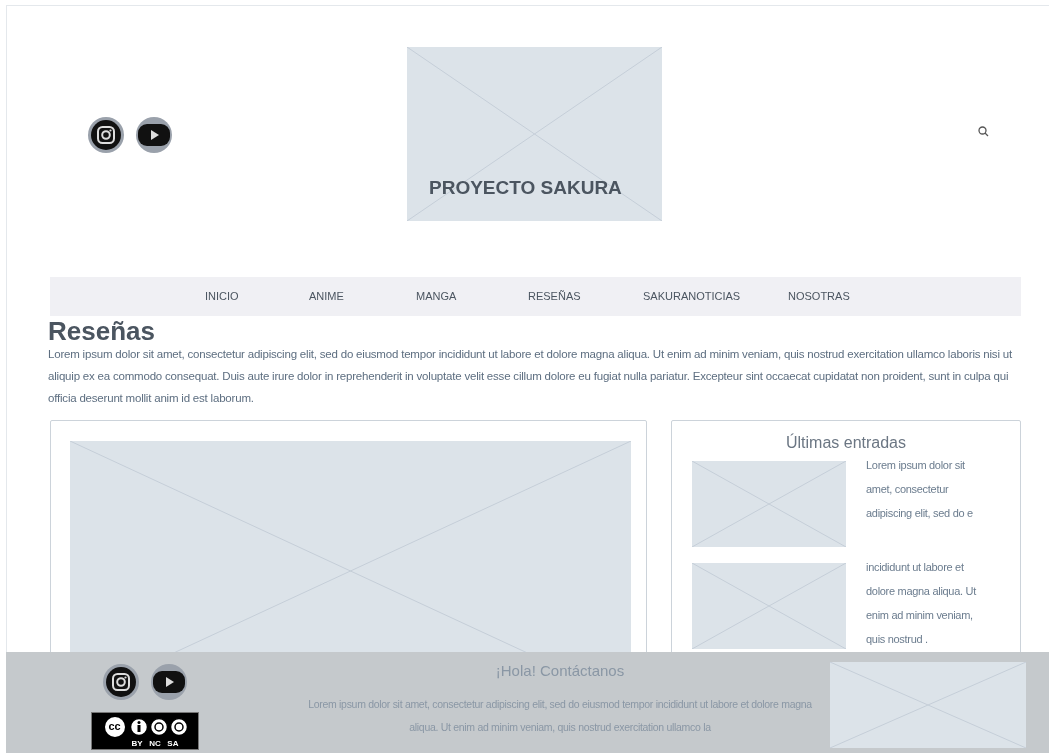 The width and height of the screenshot is (1049, 753). What do you see at coordinates (845, 442) in the screenshot?
I see `sidebar-title: Últimas entradas` at bounding box center [845, 442].